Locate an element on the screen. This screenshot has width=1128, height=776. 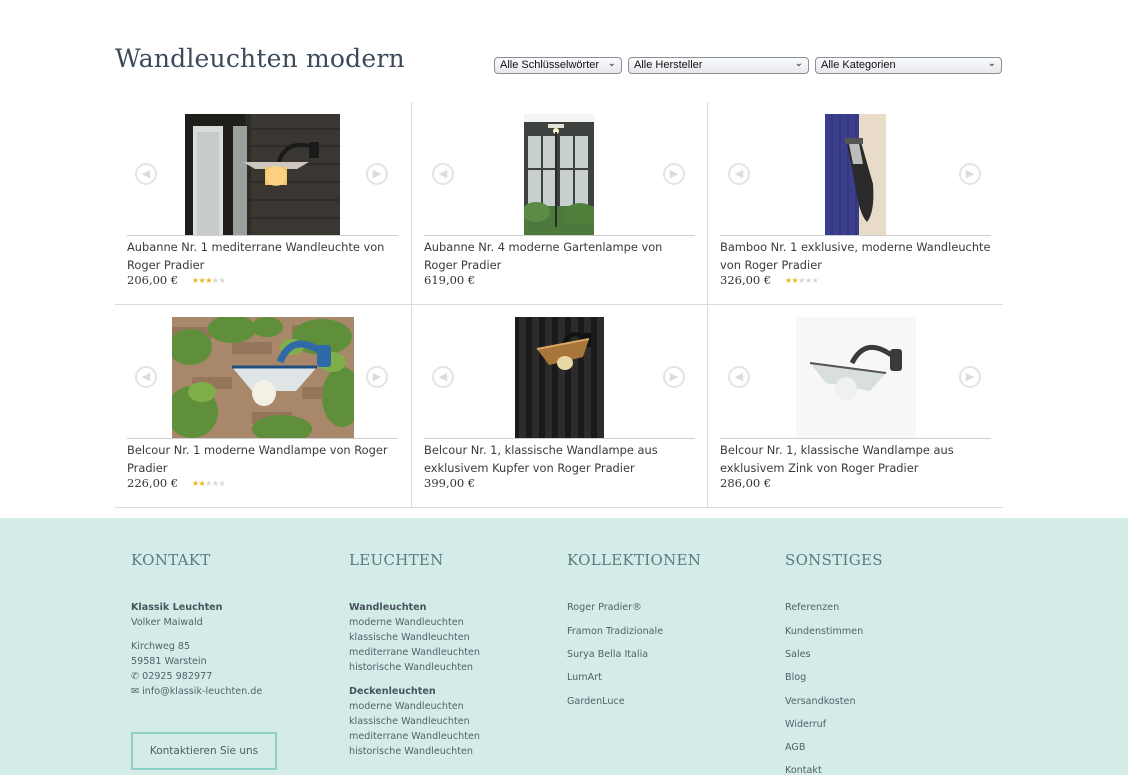
footer-link: Versandkosten is located at coordinates (820, 701).